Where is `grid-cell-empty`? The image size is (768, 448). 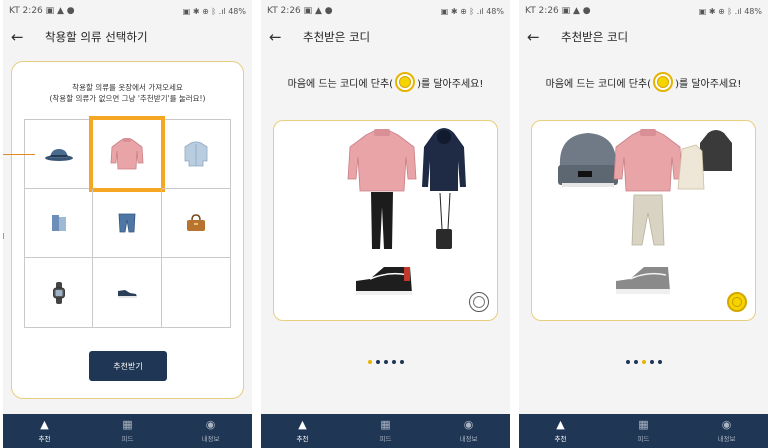 grid-cell-empty is located at coordinates (196, 292).